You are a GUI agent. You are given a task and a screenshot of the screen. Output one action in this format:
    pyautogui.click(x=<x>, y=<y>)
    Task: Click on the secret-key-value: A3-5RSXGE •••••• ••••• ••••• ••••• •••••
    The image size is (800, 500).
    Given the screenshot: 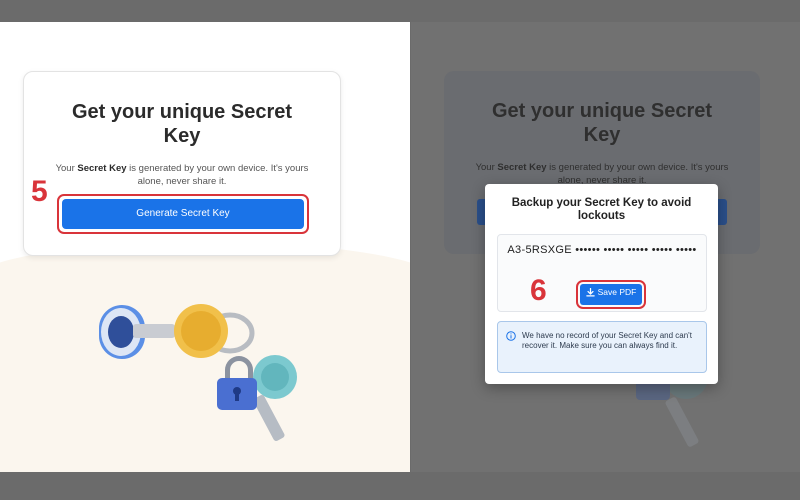 What is the action you would take?
    pyautogui.click(x=602, y=250)
    